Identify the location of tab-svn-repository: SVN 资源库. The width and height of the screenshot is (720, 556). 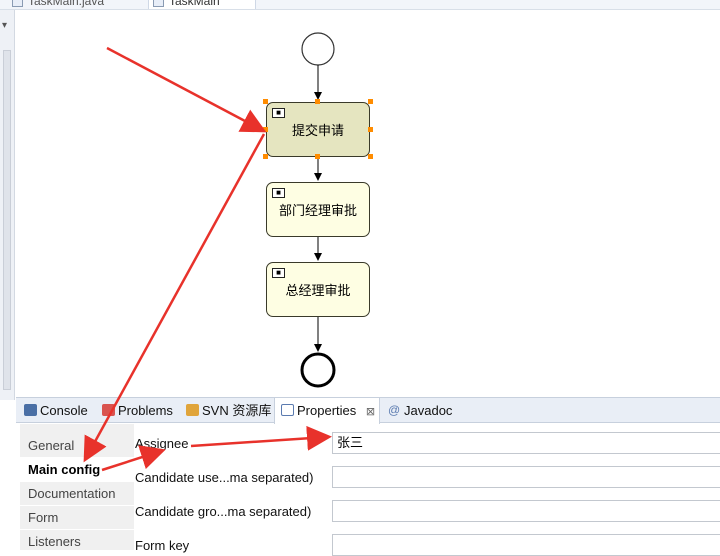
(227, 410).